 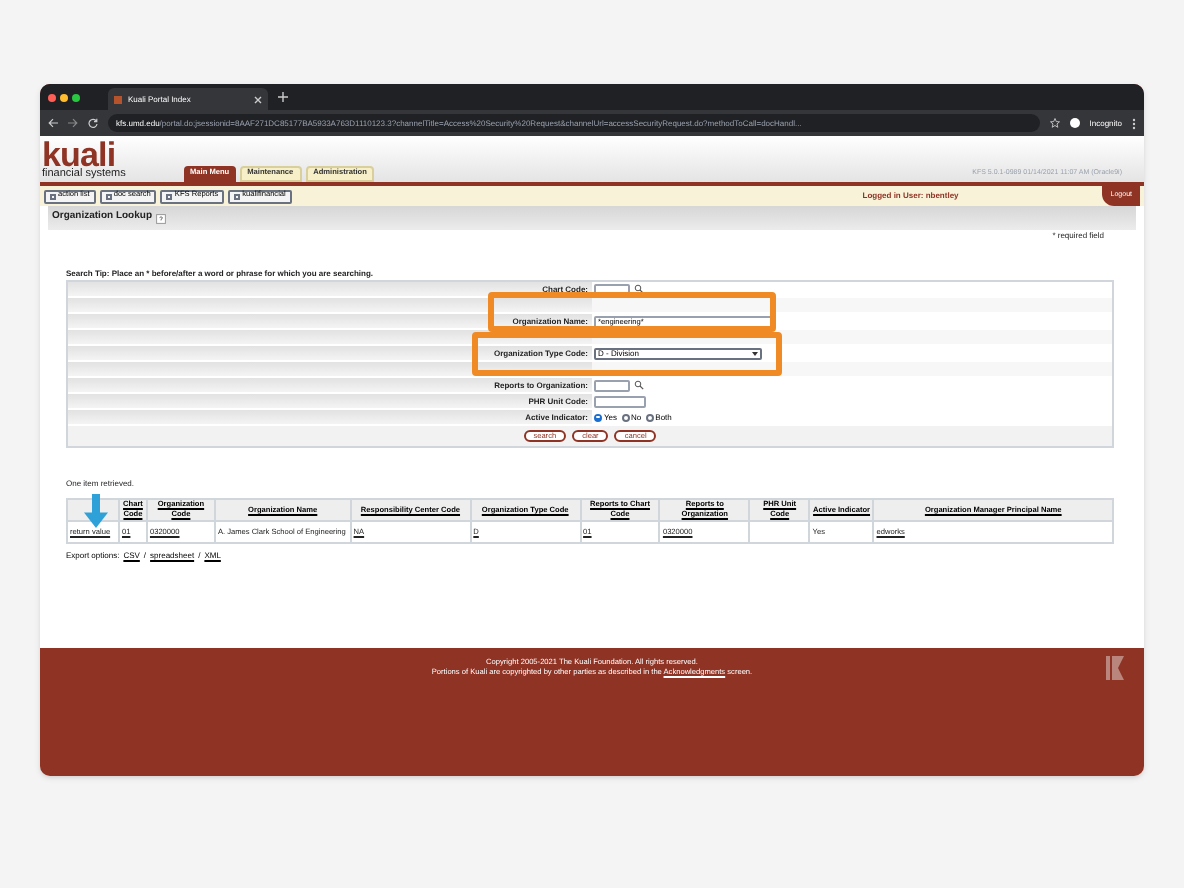 What do you see at coordinates (93, 123) in the screenshot?
I see `reload-icon` at bounding box center [93, 123].